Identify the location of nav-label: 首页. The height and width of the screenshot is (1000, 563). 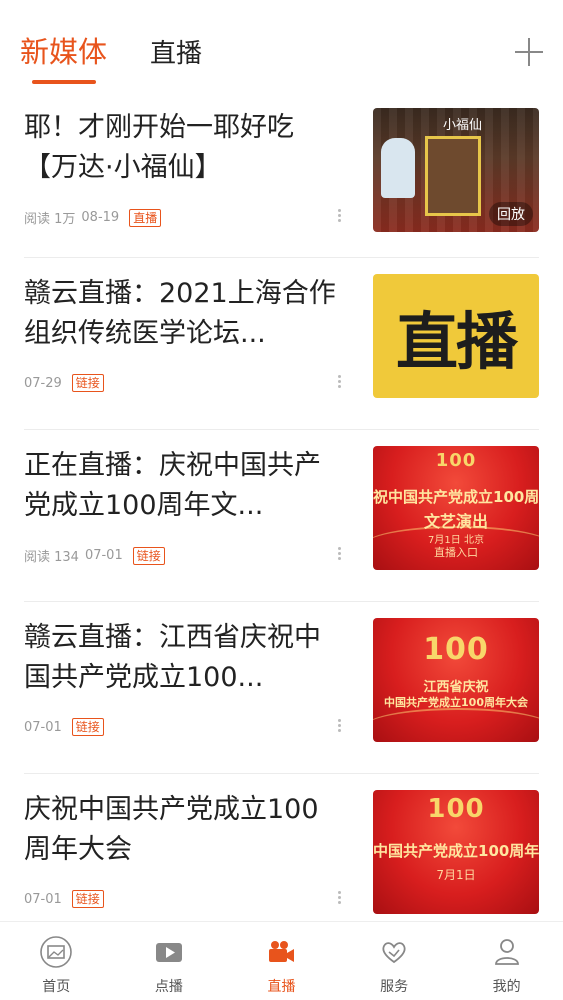
(56, 987).